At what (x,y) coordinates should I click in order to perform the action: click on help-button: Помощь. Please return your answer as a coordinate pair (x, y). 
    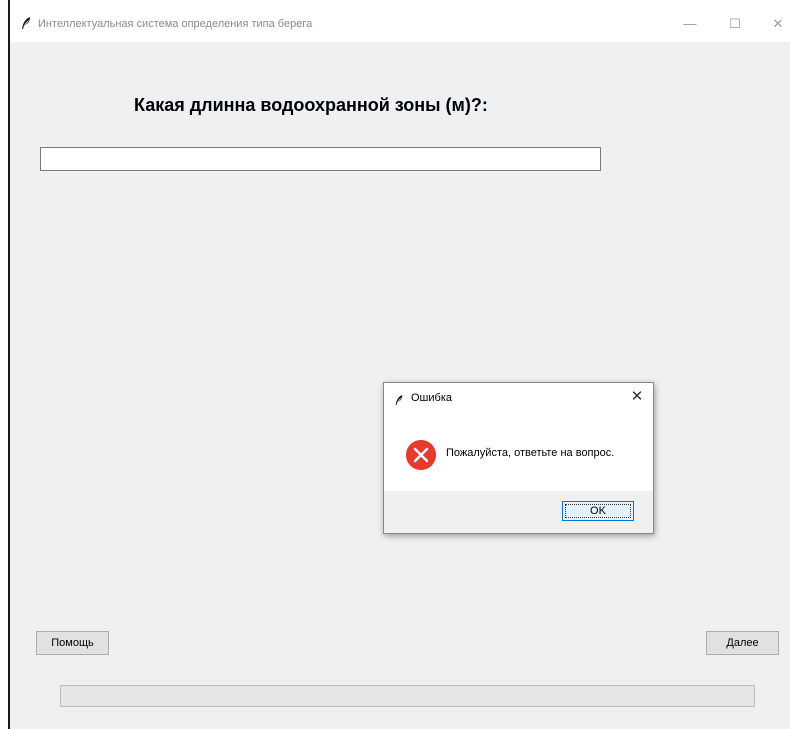
    Looking at the image, I should click on (72, 643).